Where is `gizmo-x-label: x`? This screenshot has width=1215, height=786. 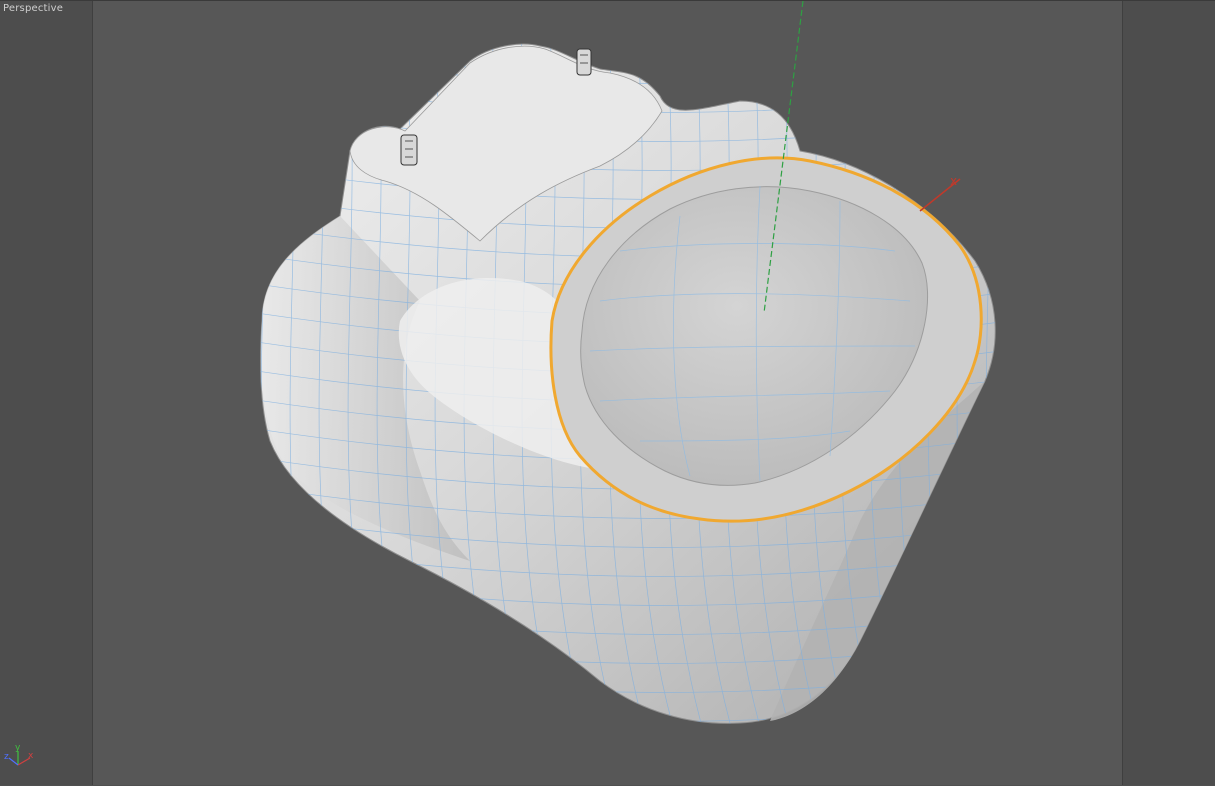 gizmo-x-label: x is located at coordinates (953, 181).